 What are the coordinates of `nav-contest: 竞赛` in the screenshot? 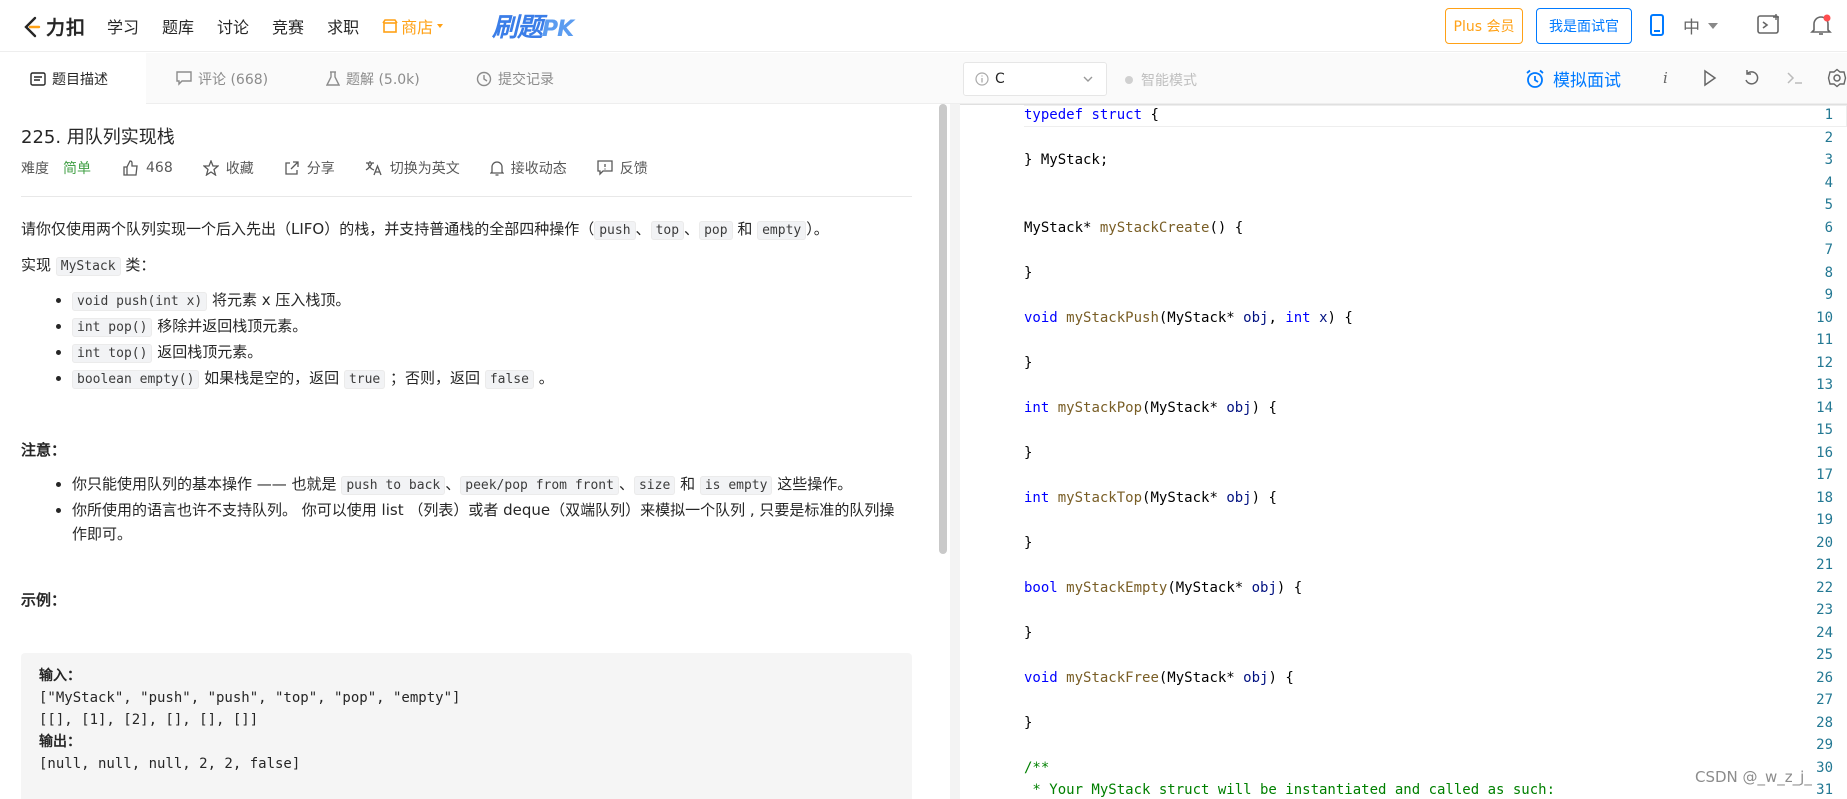 It's located at (288, 26).